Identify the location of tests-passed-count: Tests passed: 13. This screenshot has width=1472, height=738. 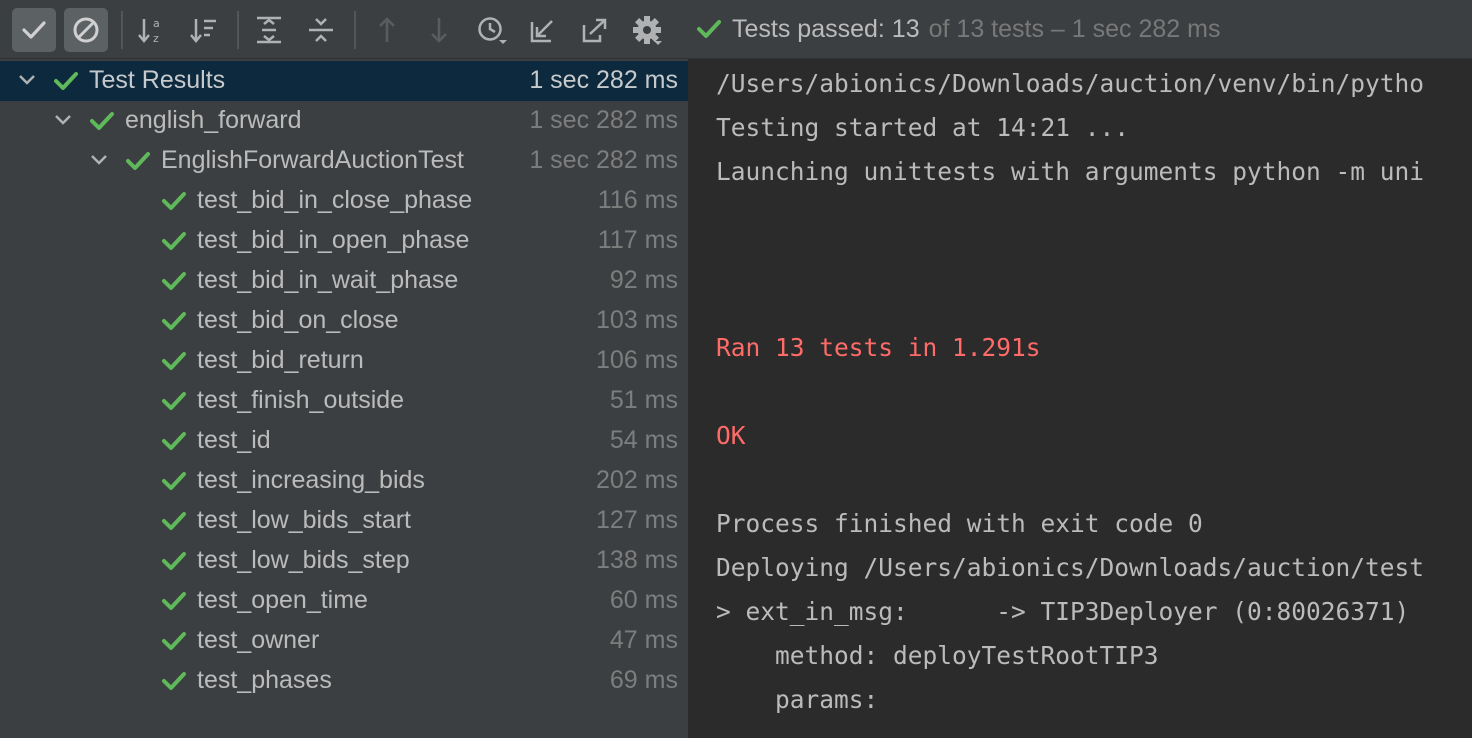
(826, 28).